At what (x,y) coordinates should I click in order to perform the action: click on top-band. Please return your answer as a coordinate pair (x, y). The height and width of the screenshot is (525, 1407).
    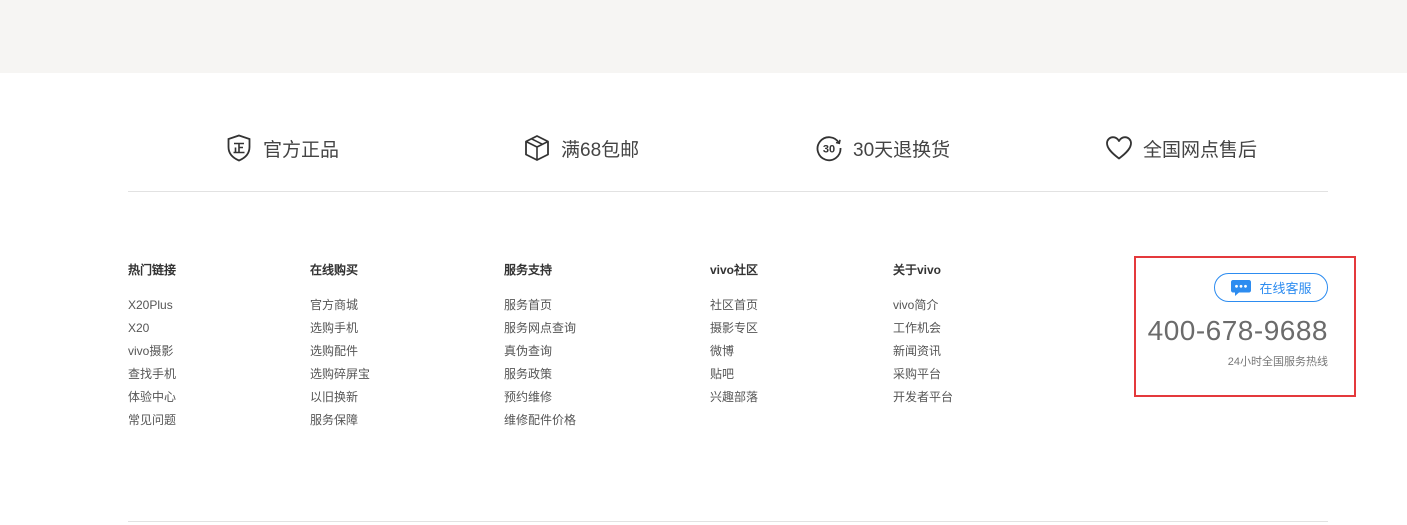
    Looking at the image, I should click on (703, 36).